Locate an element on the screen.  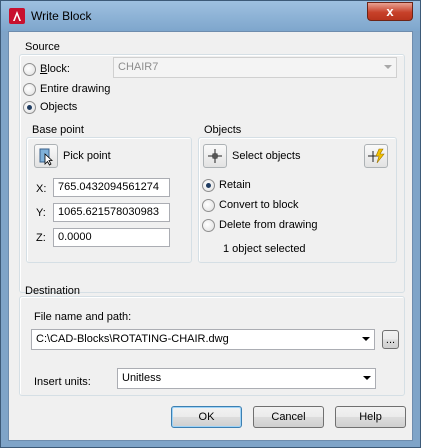
entire-drawing-radio is located at coordinates (29, 89).